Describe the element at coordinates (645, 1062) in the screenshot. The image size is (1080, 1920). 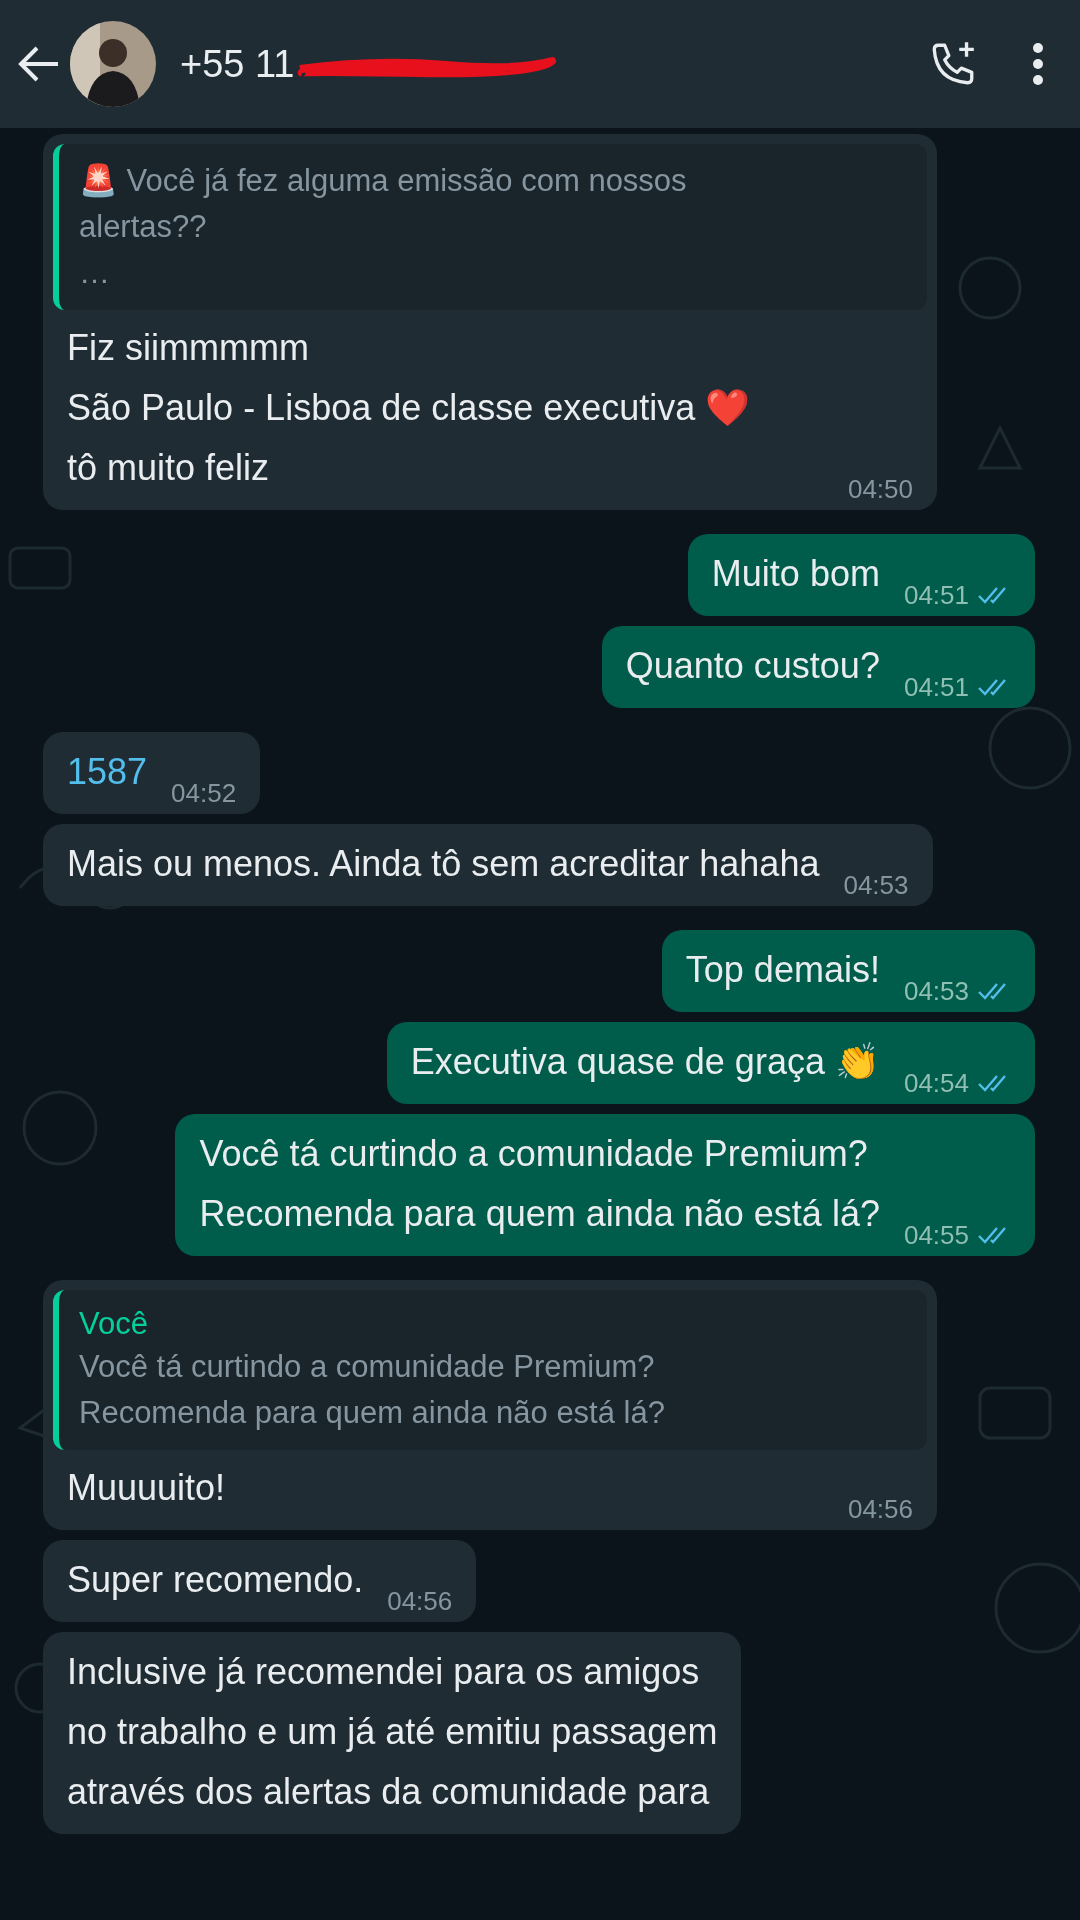
I see `message-text: Executiva quase de graça 👏` at that location.